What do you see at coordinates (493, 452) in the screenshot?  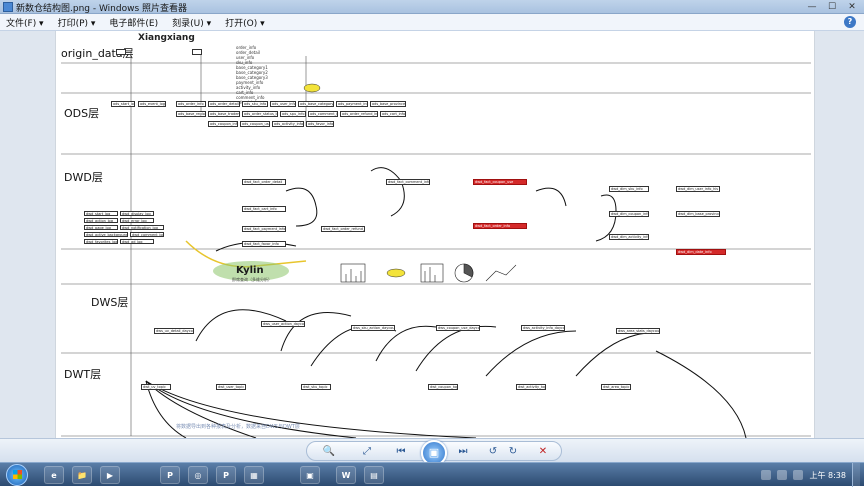 I see `rotate-left-icon: ↺` at bounding box center [493, 452].